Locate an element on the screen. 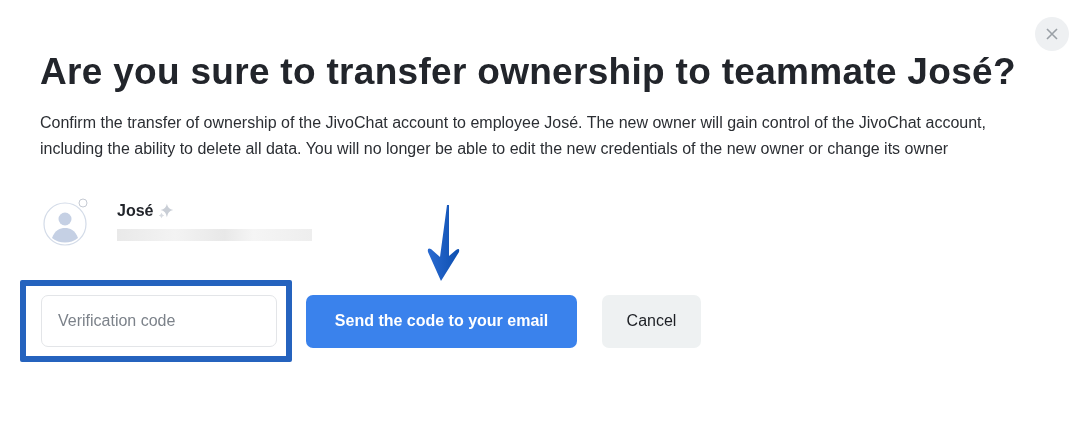  close-button is located at coordinates (1052, 34).